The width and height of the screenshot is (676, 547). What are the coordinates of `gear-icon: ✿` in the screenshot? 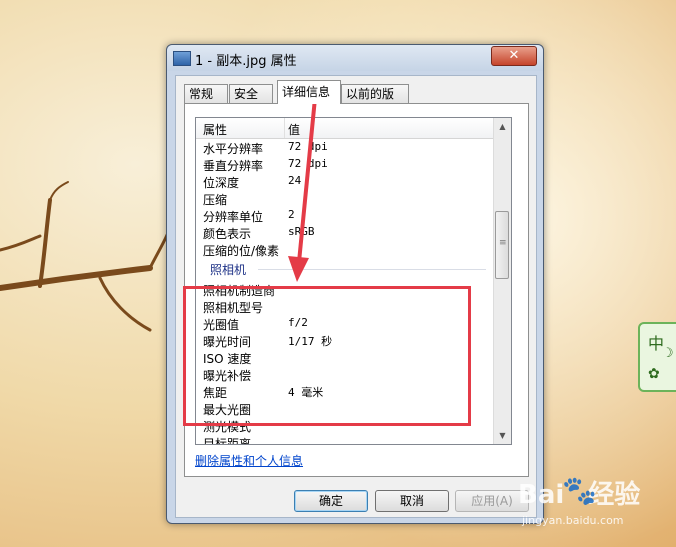 It's located at (654, 374).